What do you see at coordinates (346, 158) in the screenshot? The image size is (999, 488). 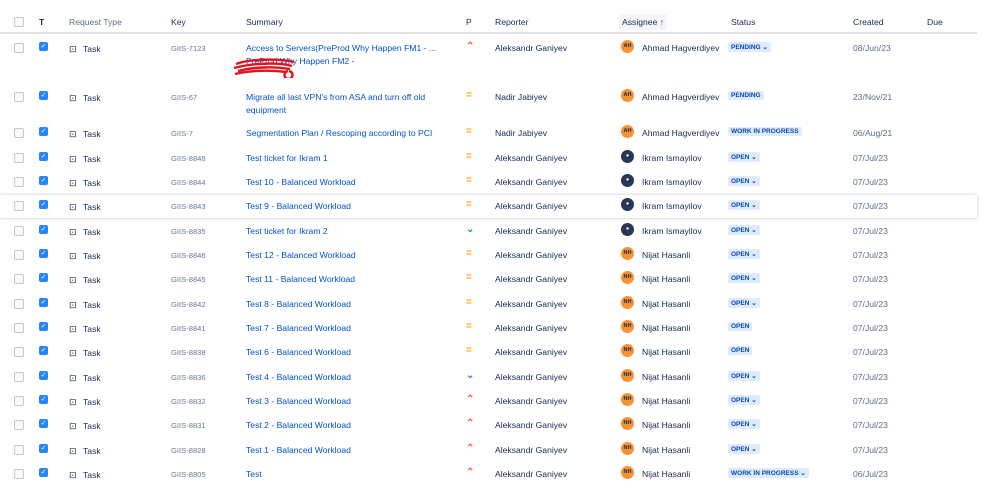 I see `issue-summary-link: Test ticket for Ikram 1` at bounding box center [346, 158].